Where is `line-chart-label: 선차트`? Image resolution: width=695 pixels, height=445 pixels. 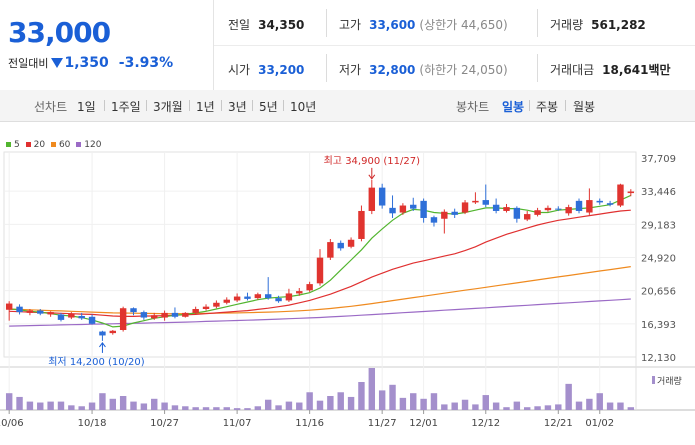 line-chart-label: 선차트 is located at coordinates (50, 106).